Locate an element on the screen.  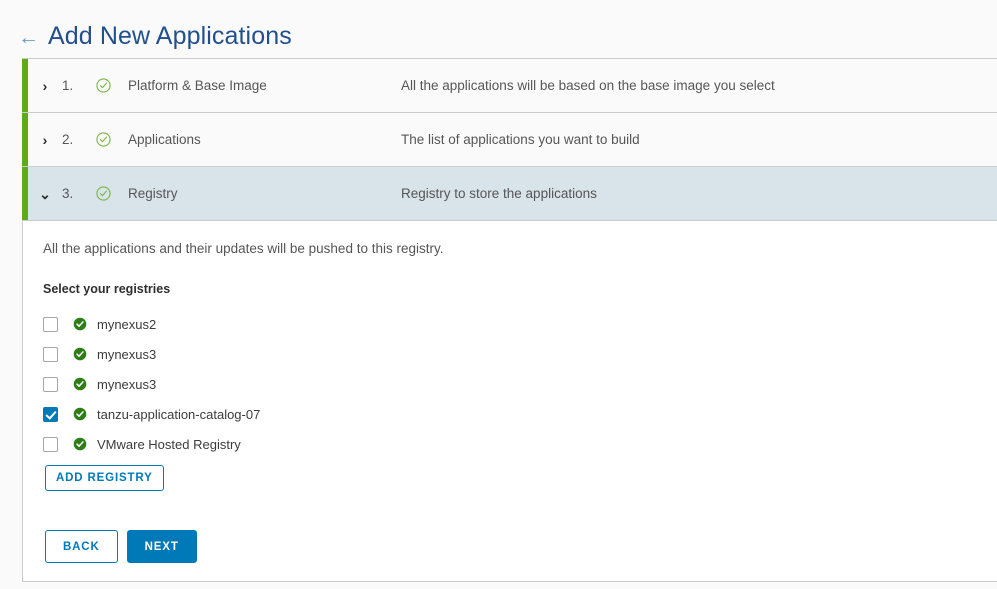
wizard-footer-buttons: BACK NEXT is located at coordinates (511, 546).